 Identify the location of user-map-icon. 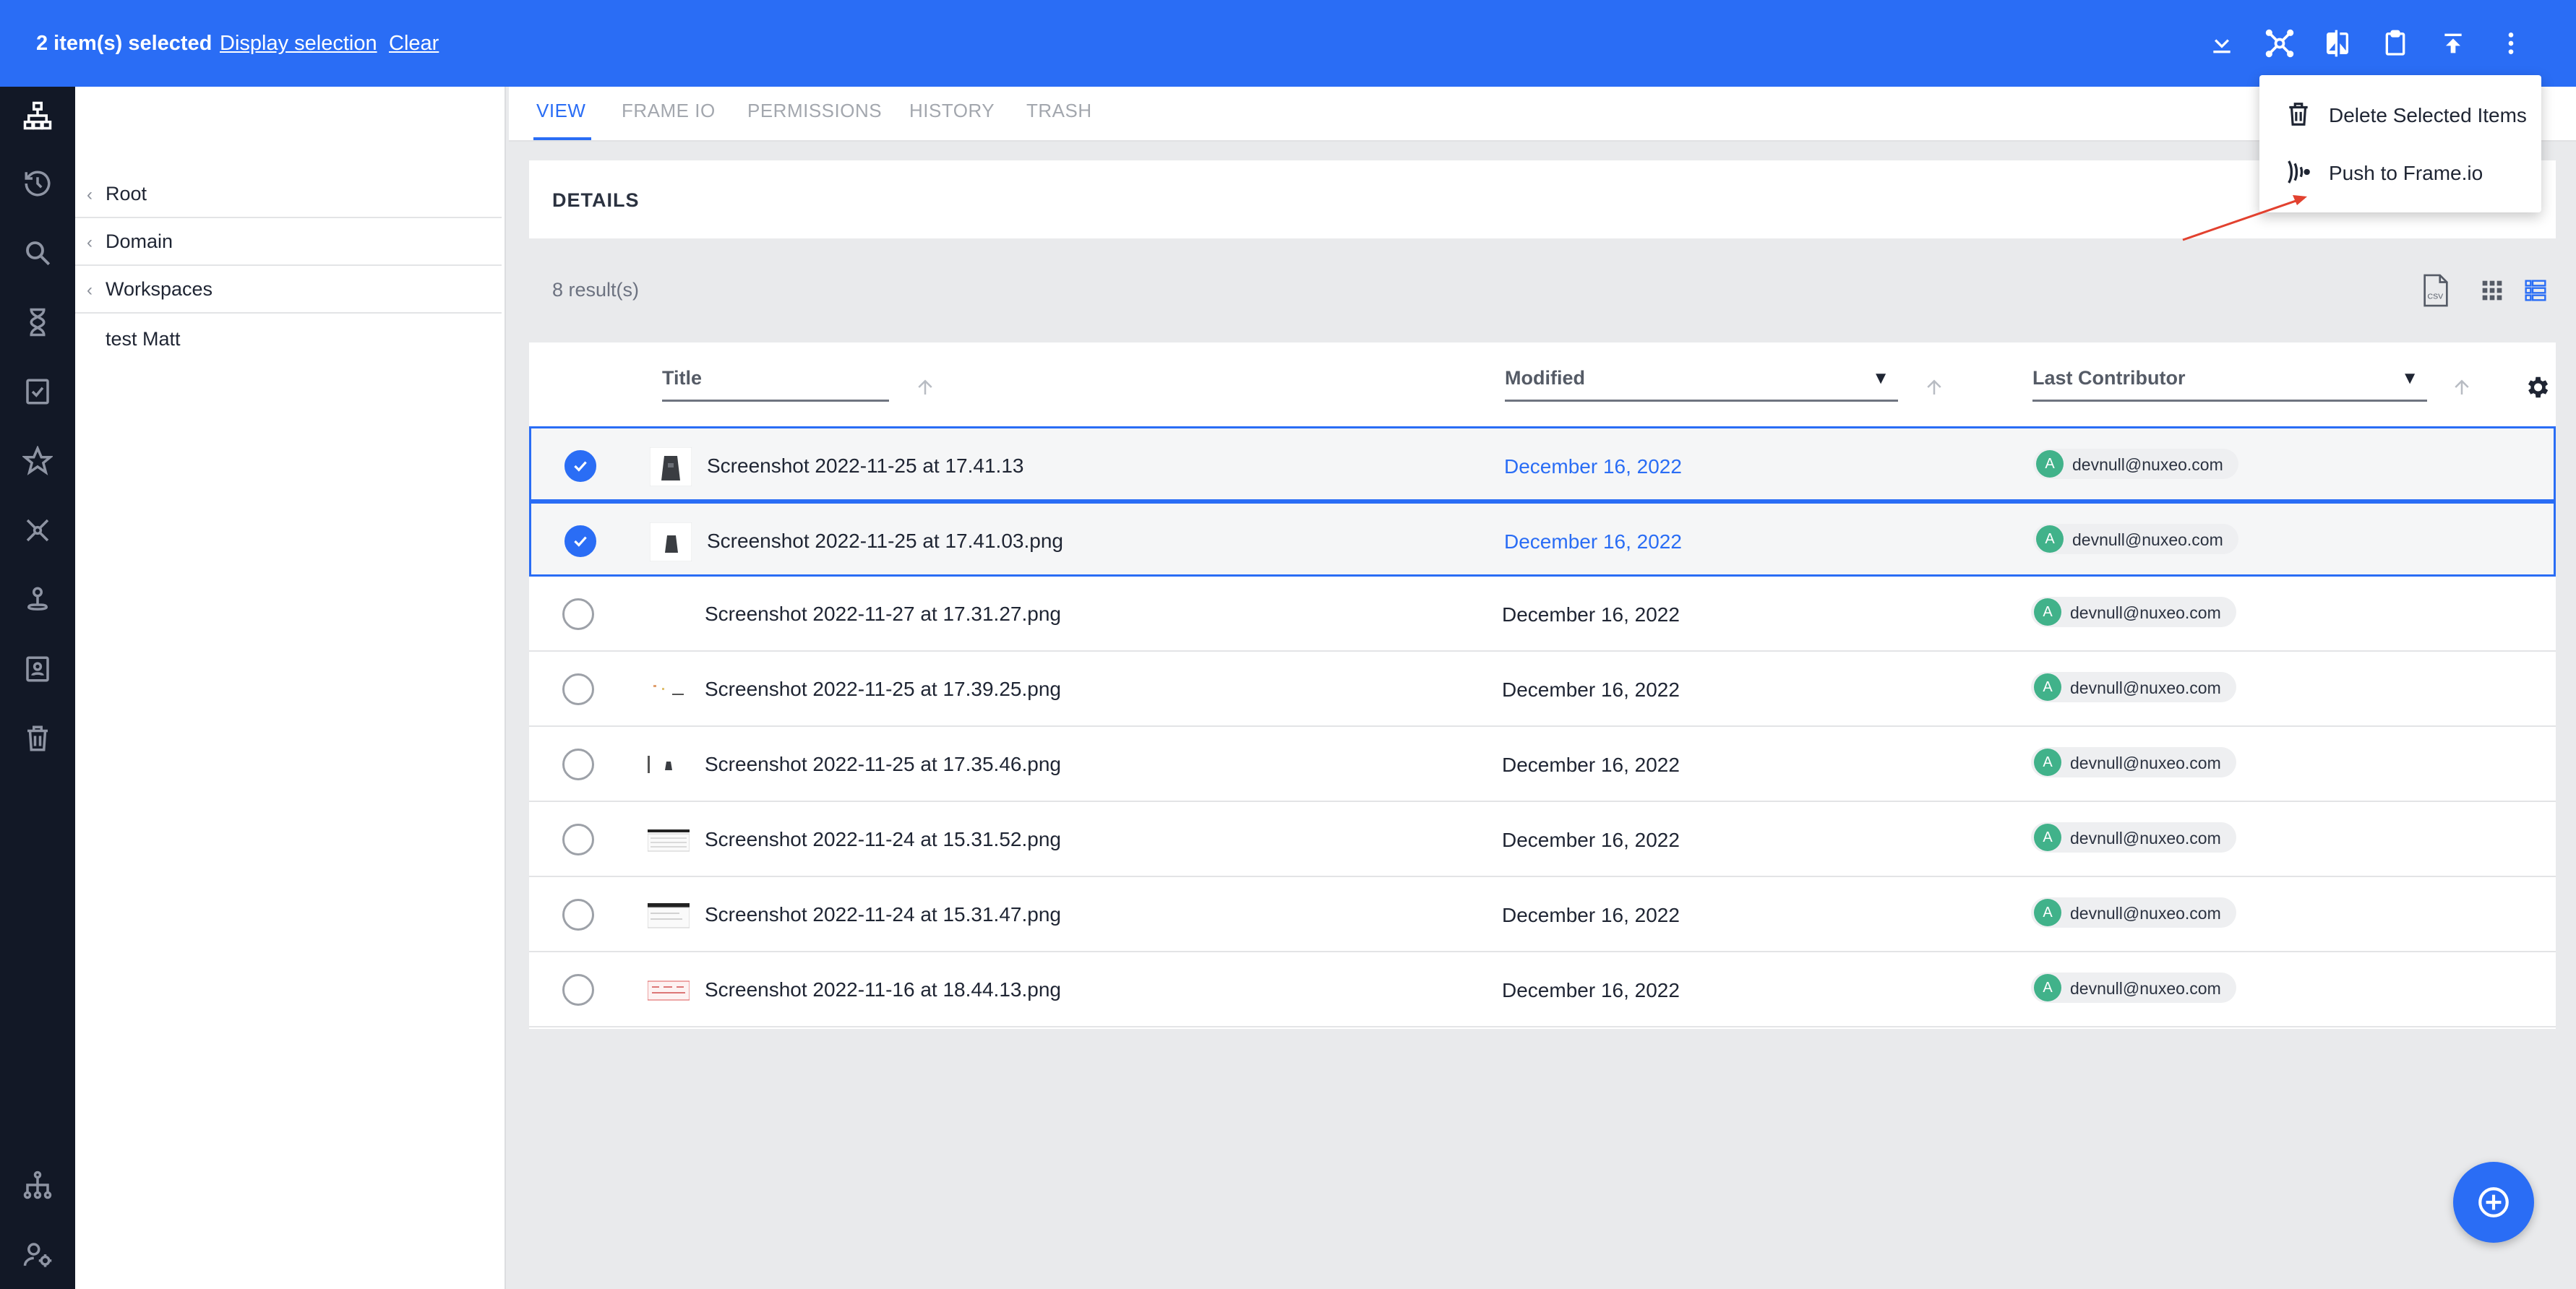
(38, 599).